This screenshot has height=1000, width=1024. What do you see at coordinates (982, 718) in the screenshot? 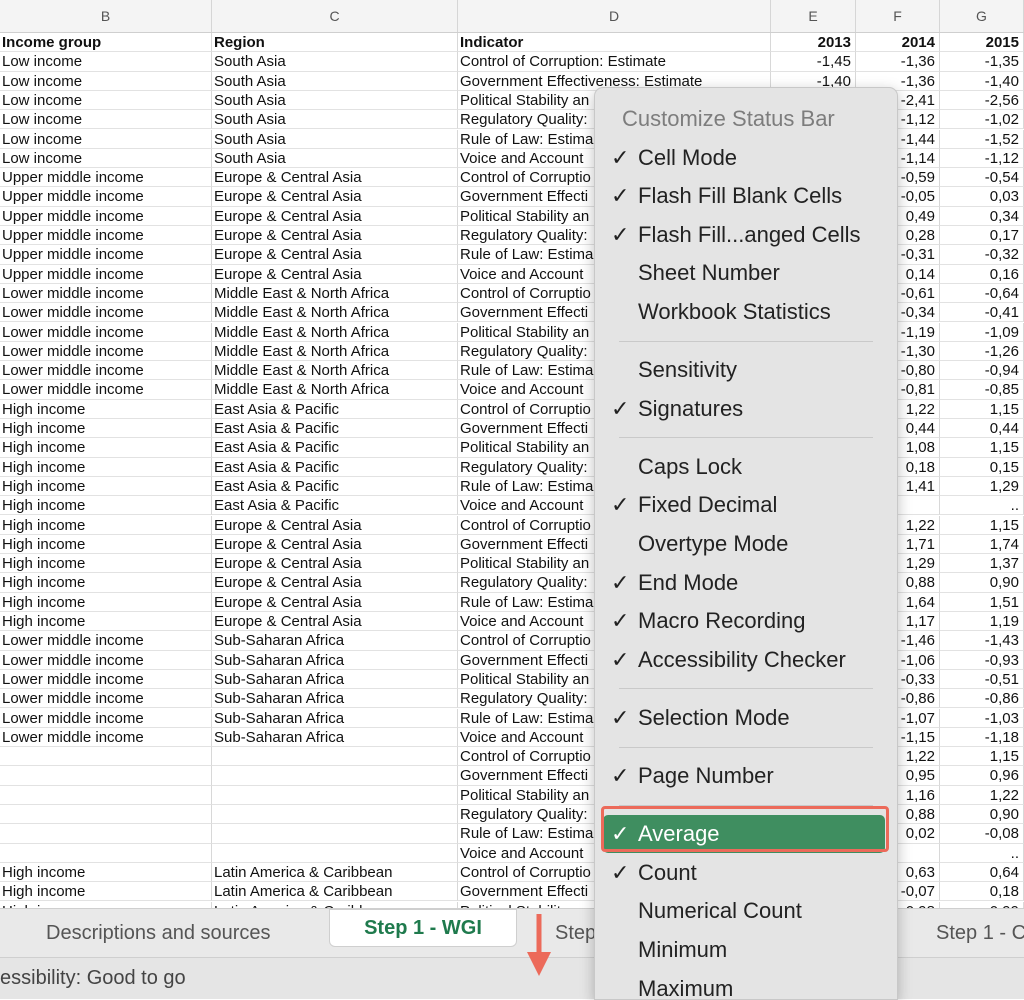
I see `year-2015-cell: -1,03` at bounding box center [982, 718].